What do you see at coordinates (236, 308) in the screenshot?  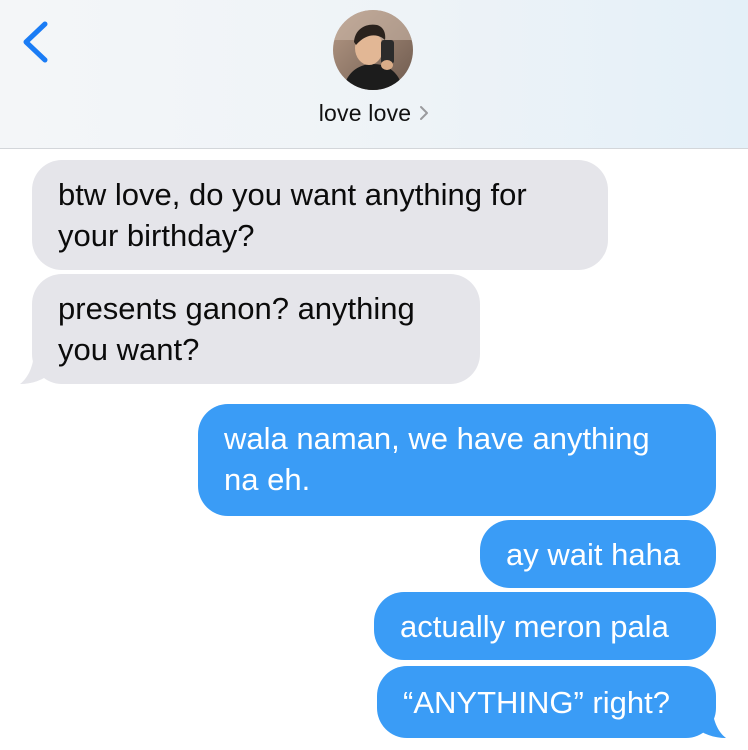 I see `message-text-line: presents ganon? anything` at bounding box center [236, 308].